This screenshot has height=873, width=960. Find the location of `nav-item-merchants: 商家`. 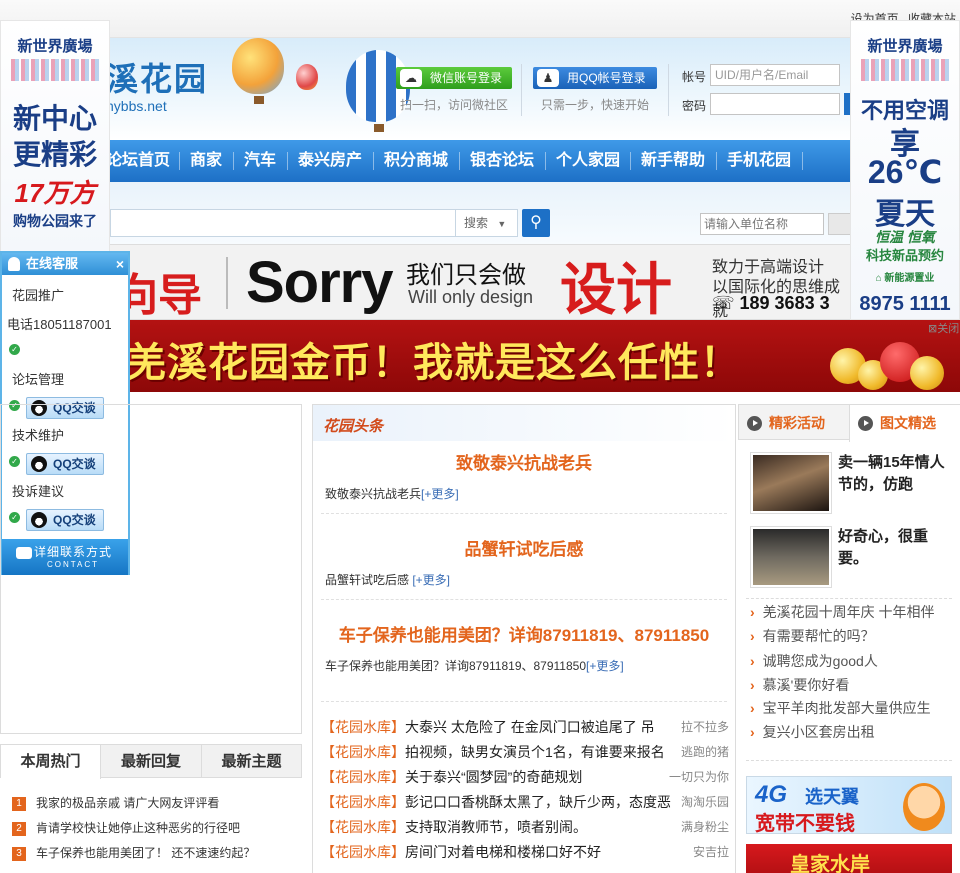

nav-item-merchants: 商家 is located at coordinates (206, 161).